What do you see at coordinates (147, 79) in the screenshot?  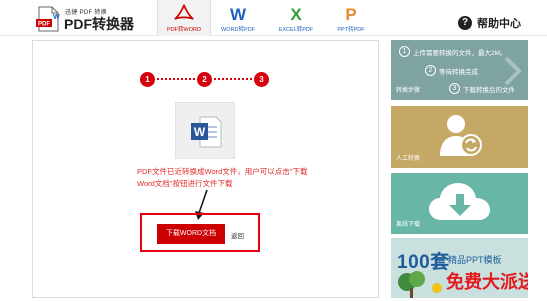 I see `progress-step-1: 1` at bounding box center [147, 79].